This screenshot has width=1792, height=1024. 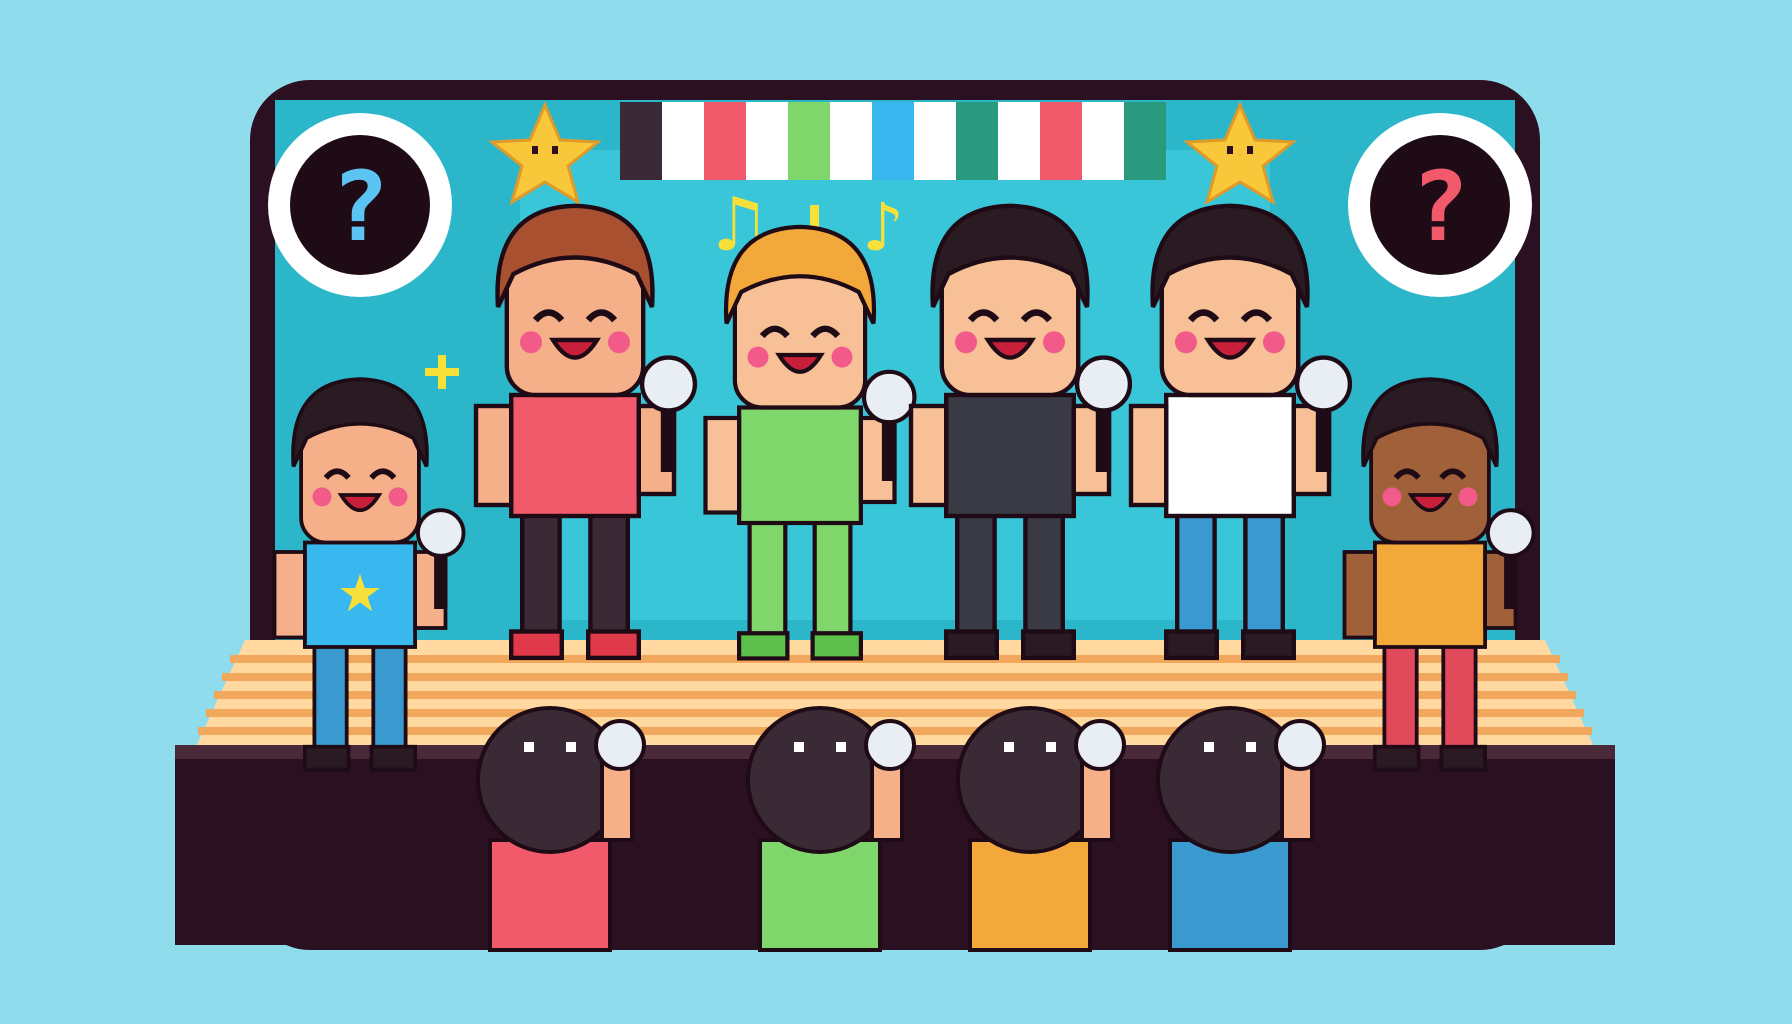 I want to click on sign-right: ?, so click(x=1440, y=205).